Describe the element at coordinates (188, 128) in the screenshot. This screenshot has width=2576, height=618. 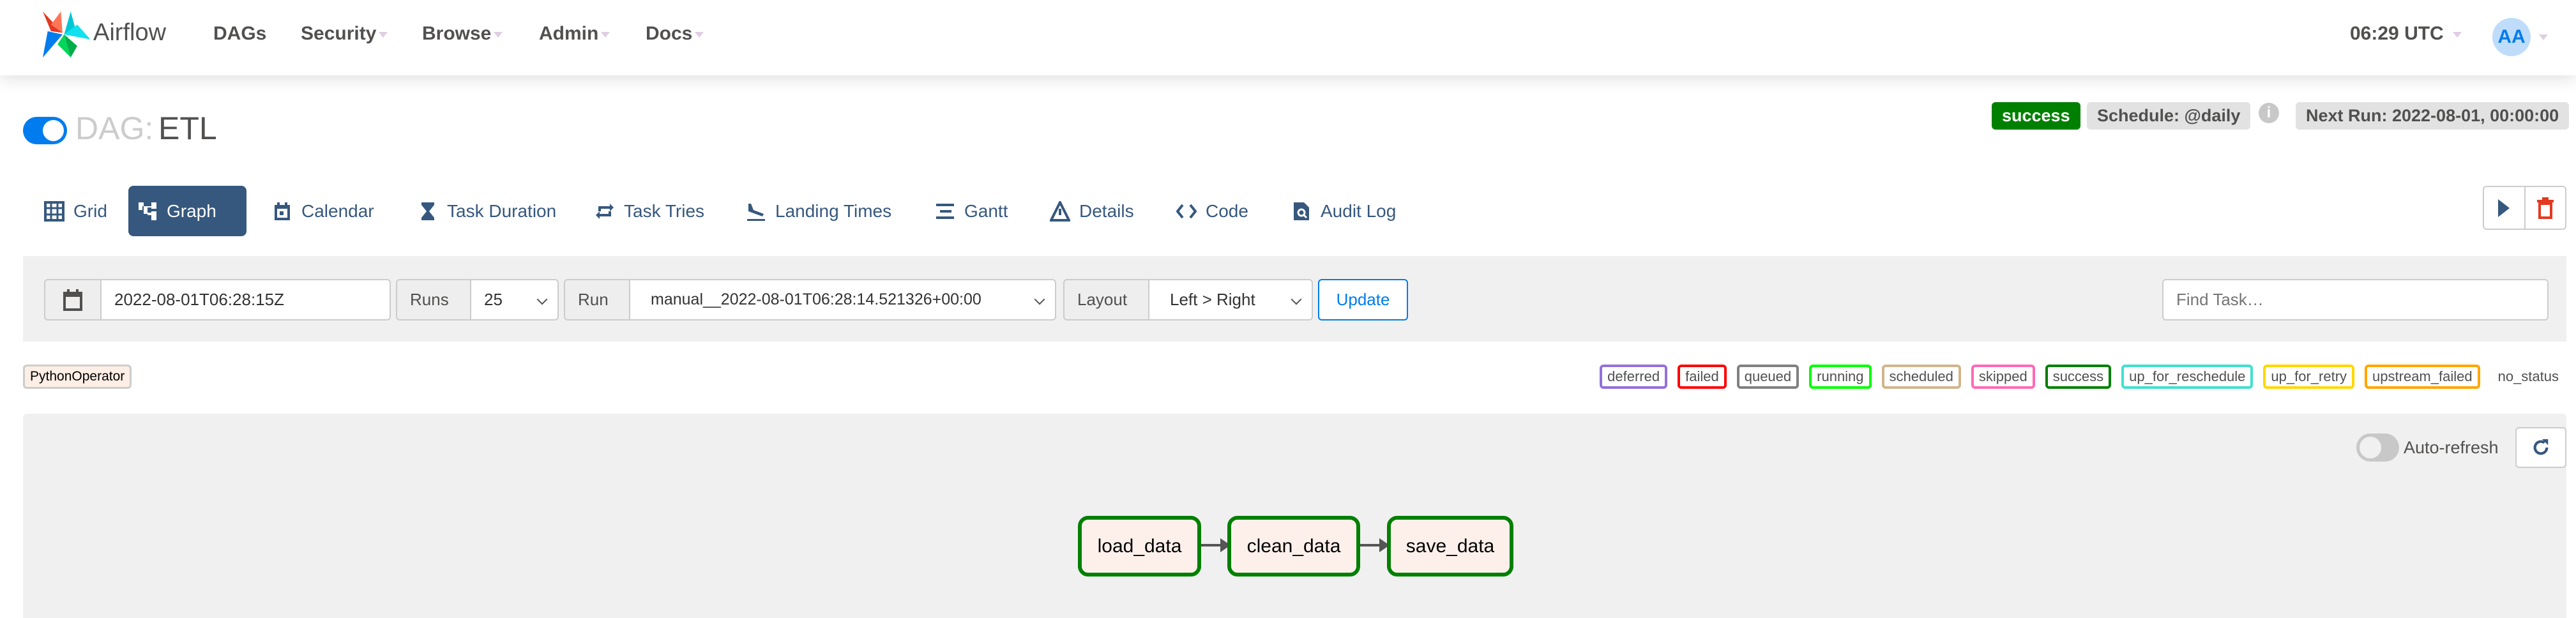
I see `dag-title: ETL` at that location.